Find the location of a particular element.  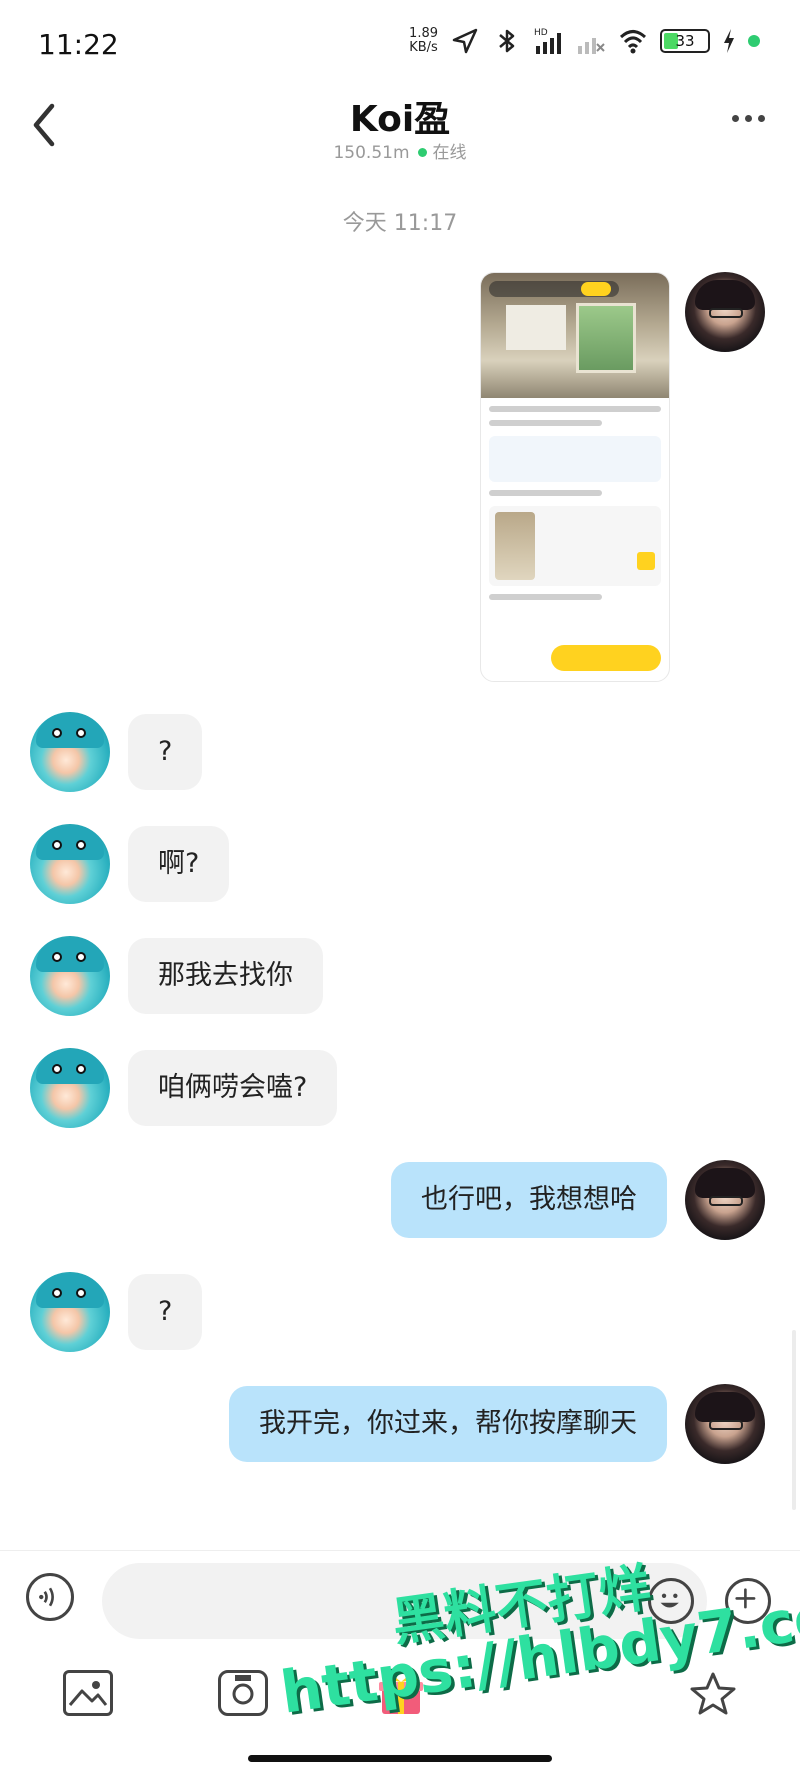

more-icon is located at coordinates (752, 118).